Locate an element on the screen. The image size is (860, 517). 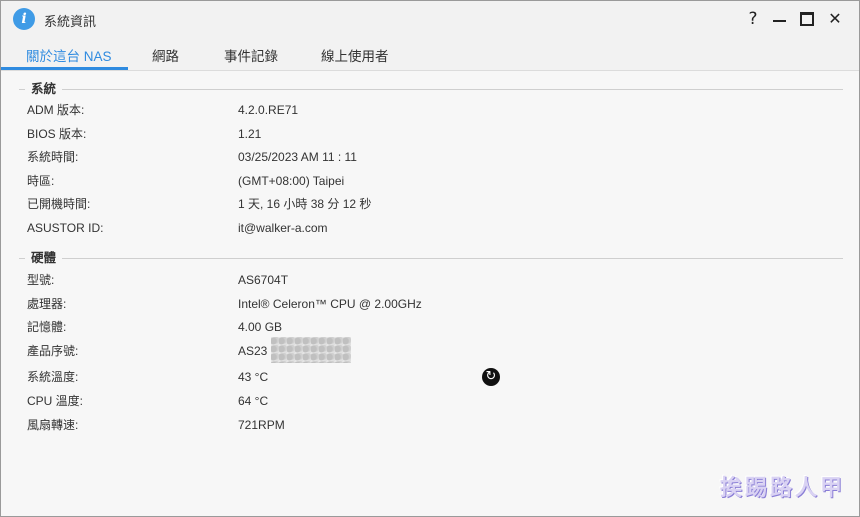
title-bar: i 系統資訊 ? ✕ is located at coordinates (430, 19).